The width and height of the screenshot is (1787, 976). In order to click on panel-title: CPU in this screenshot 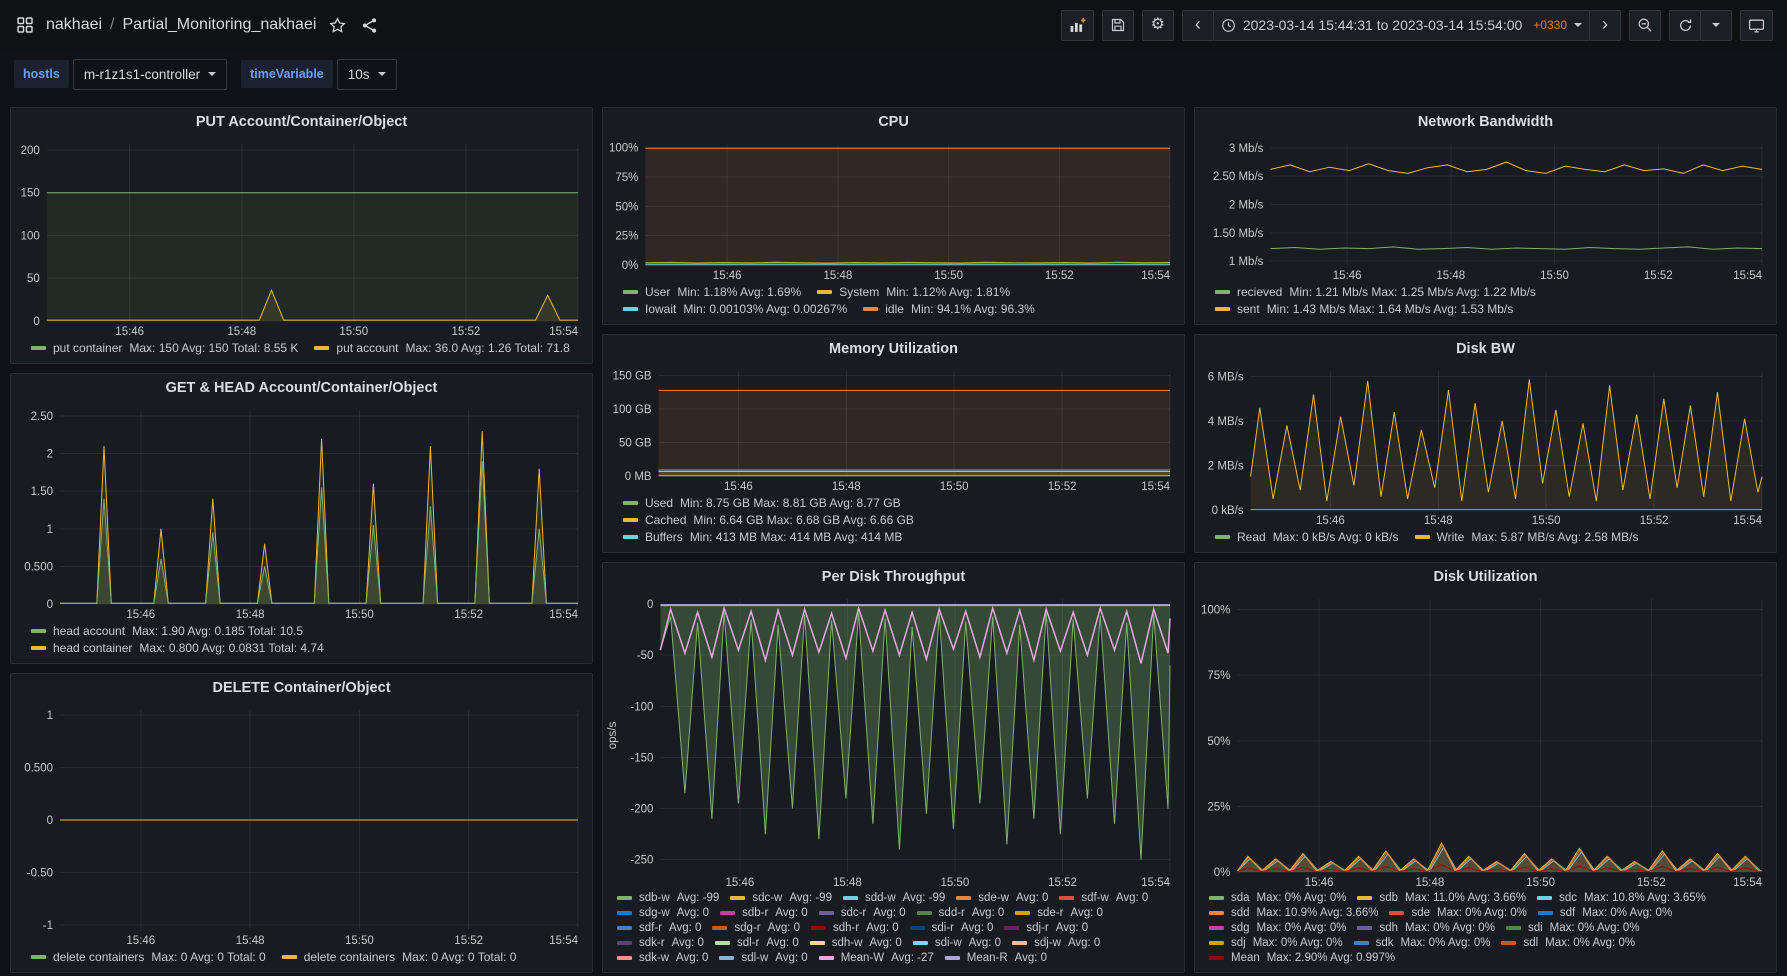, I will do `click(893, 122)`.